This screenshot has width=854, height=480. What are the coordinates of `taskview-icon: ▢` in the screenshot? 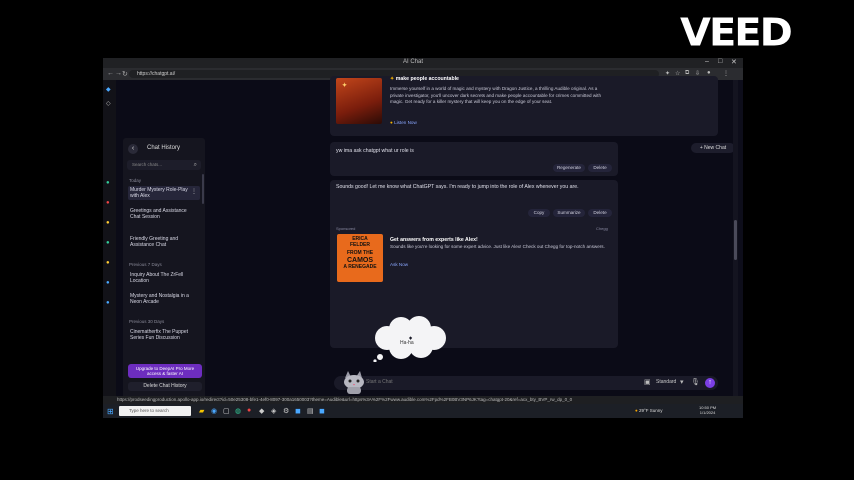 It's located at (226, 411).